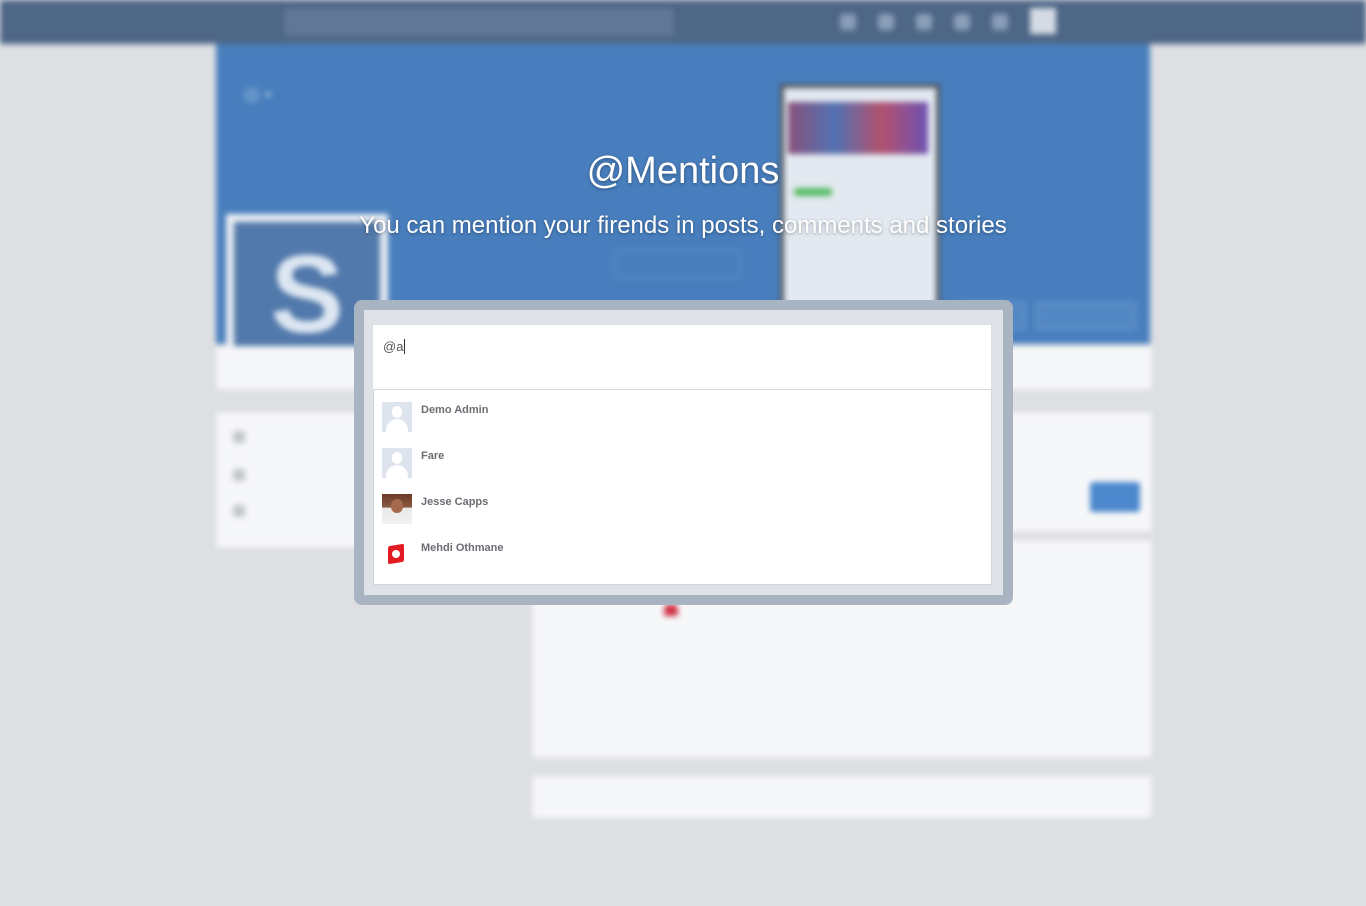  Describe the element at coordinates (455, 502) in the screenshot. I see `suggestion-name: Jesse Capps` at that location.